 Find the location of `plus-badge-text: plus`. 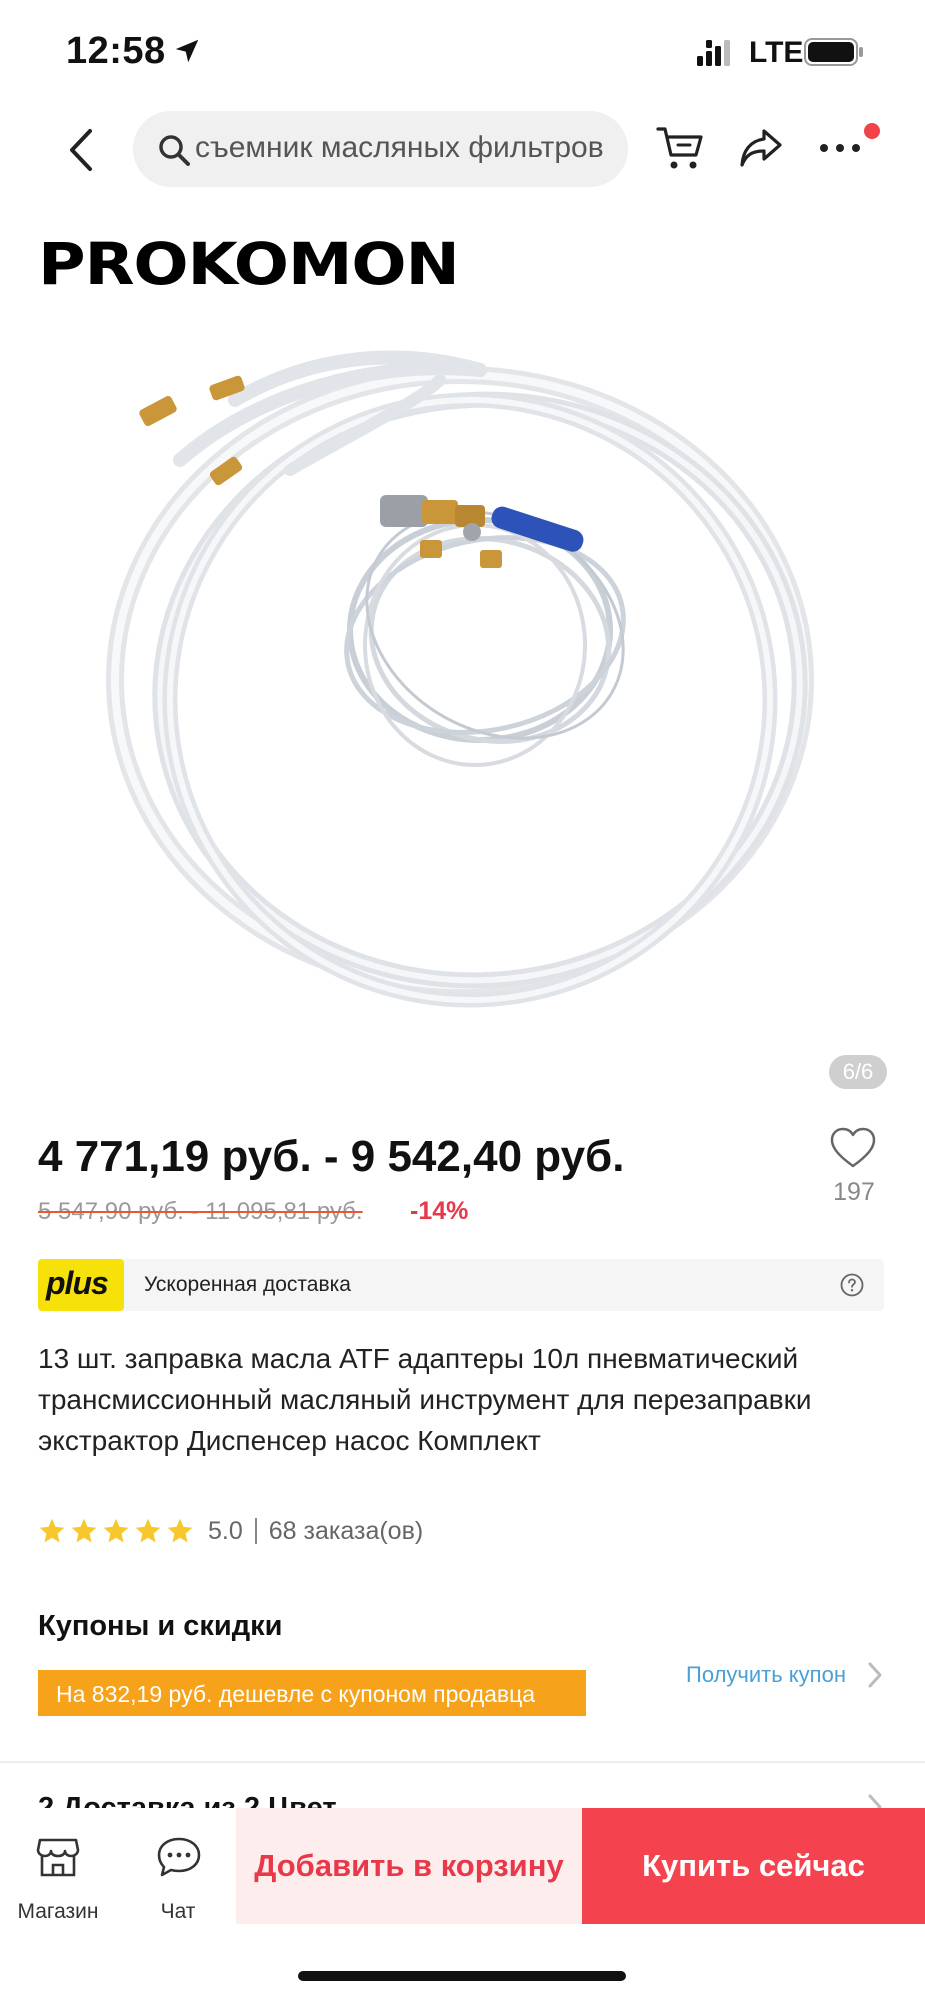

plus-badge-text: plus is located at coordinates (77, 1283).